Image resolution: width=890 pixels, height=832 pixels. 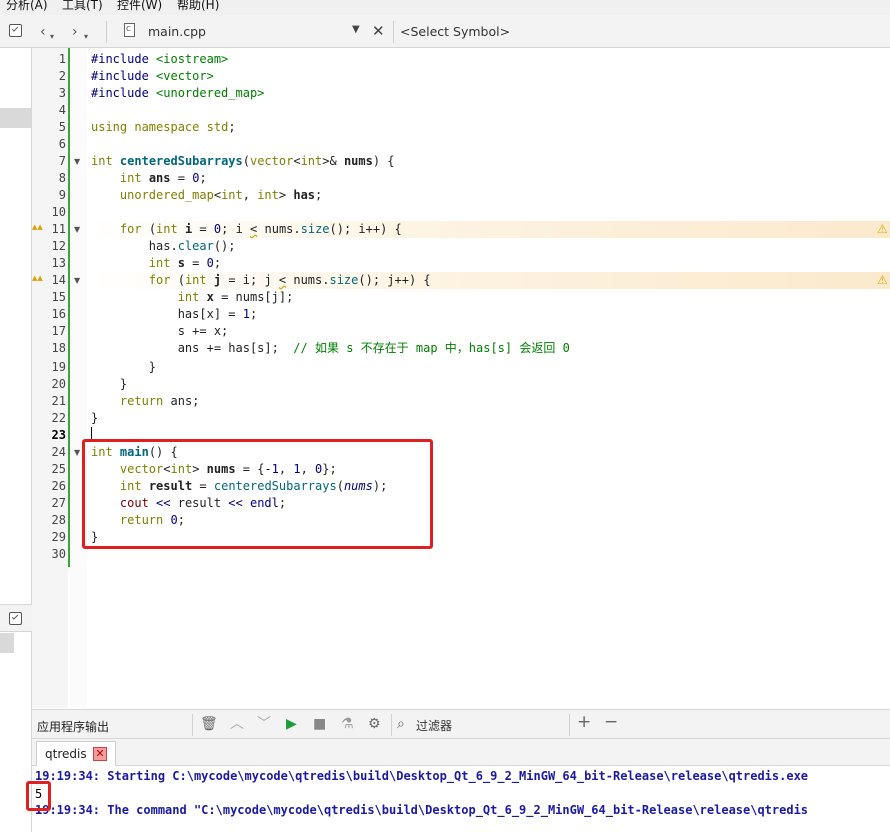 I want to click on left-sidebar, so click(x=16, y=423).